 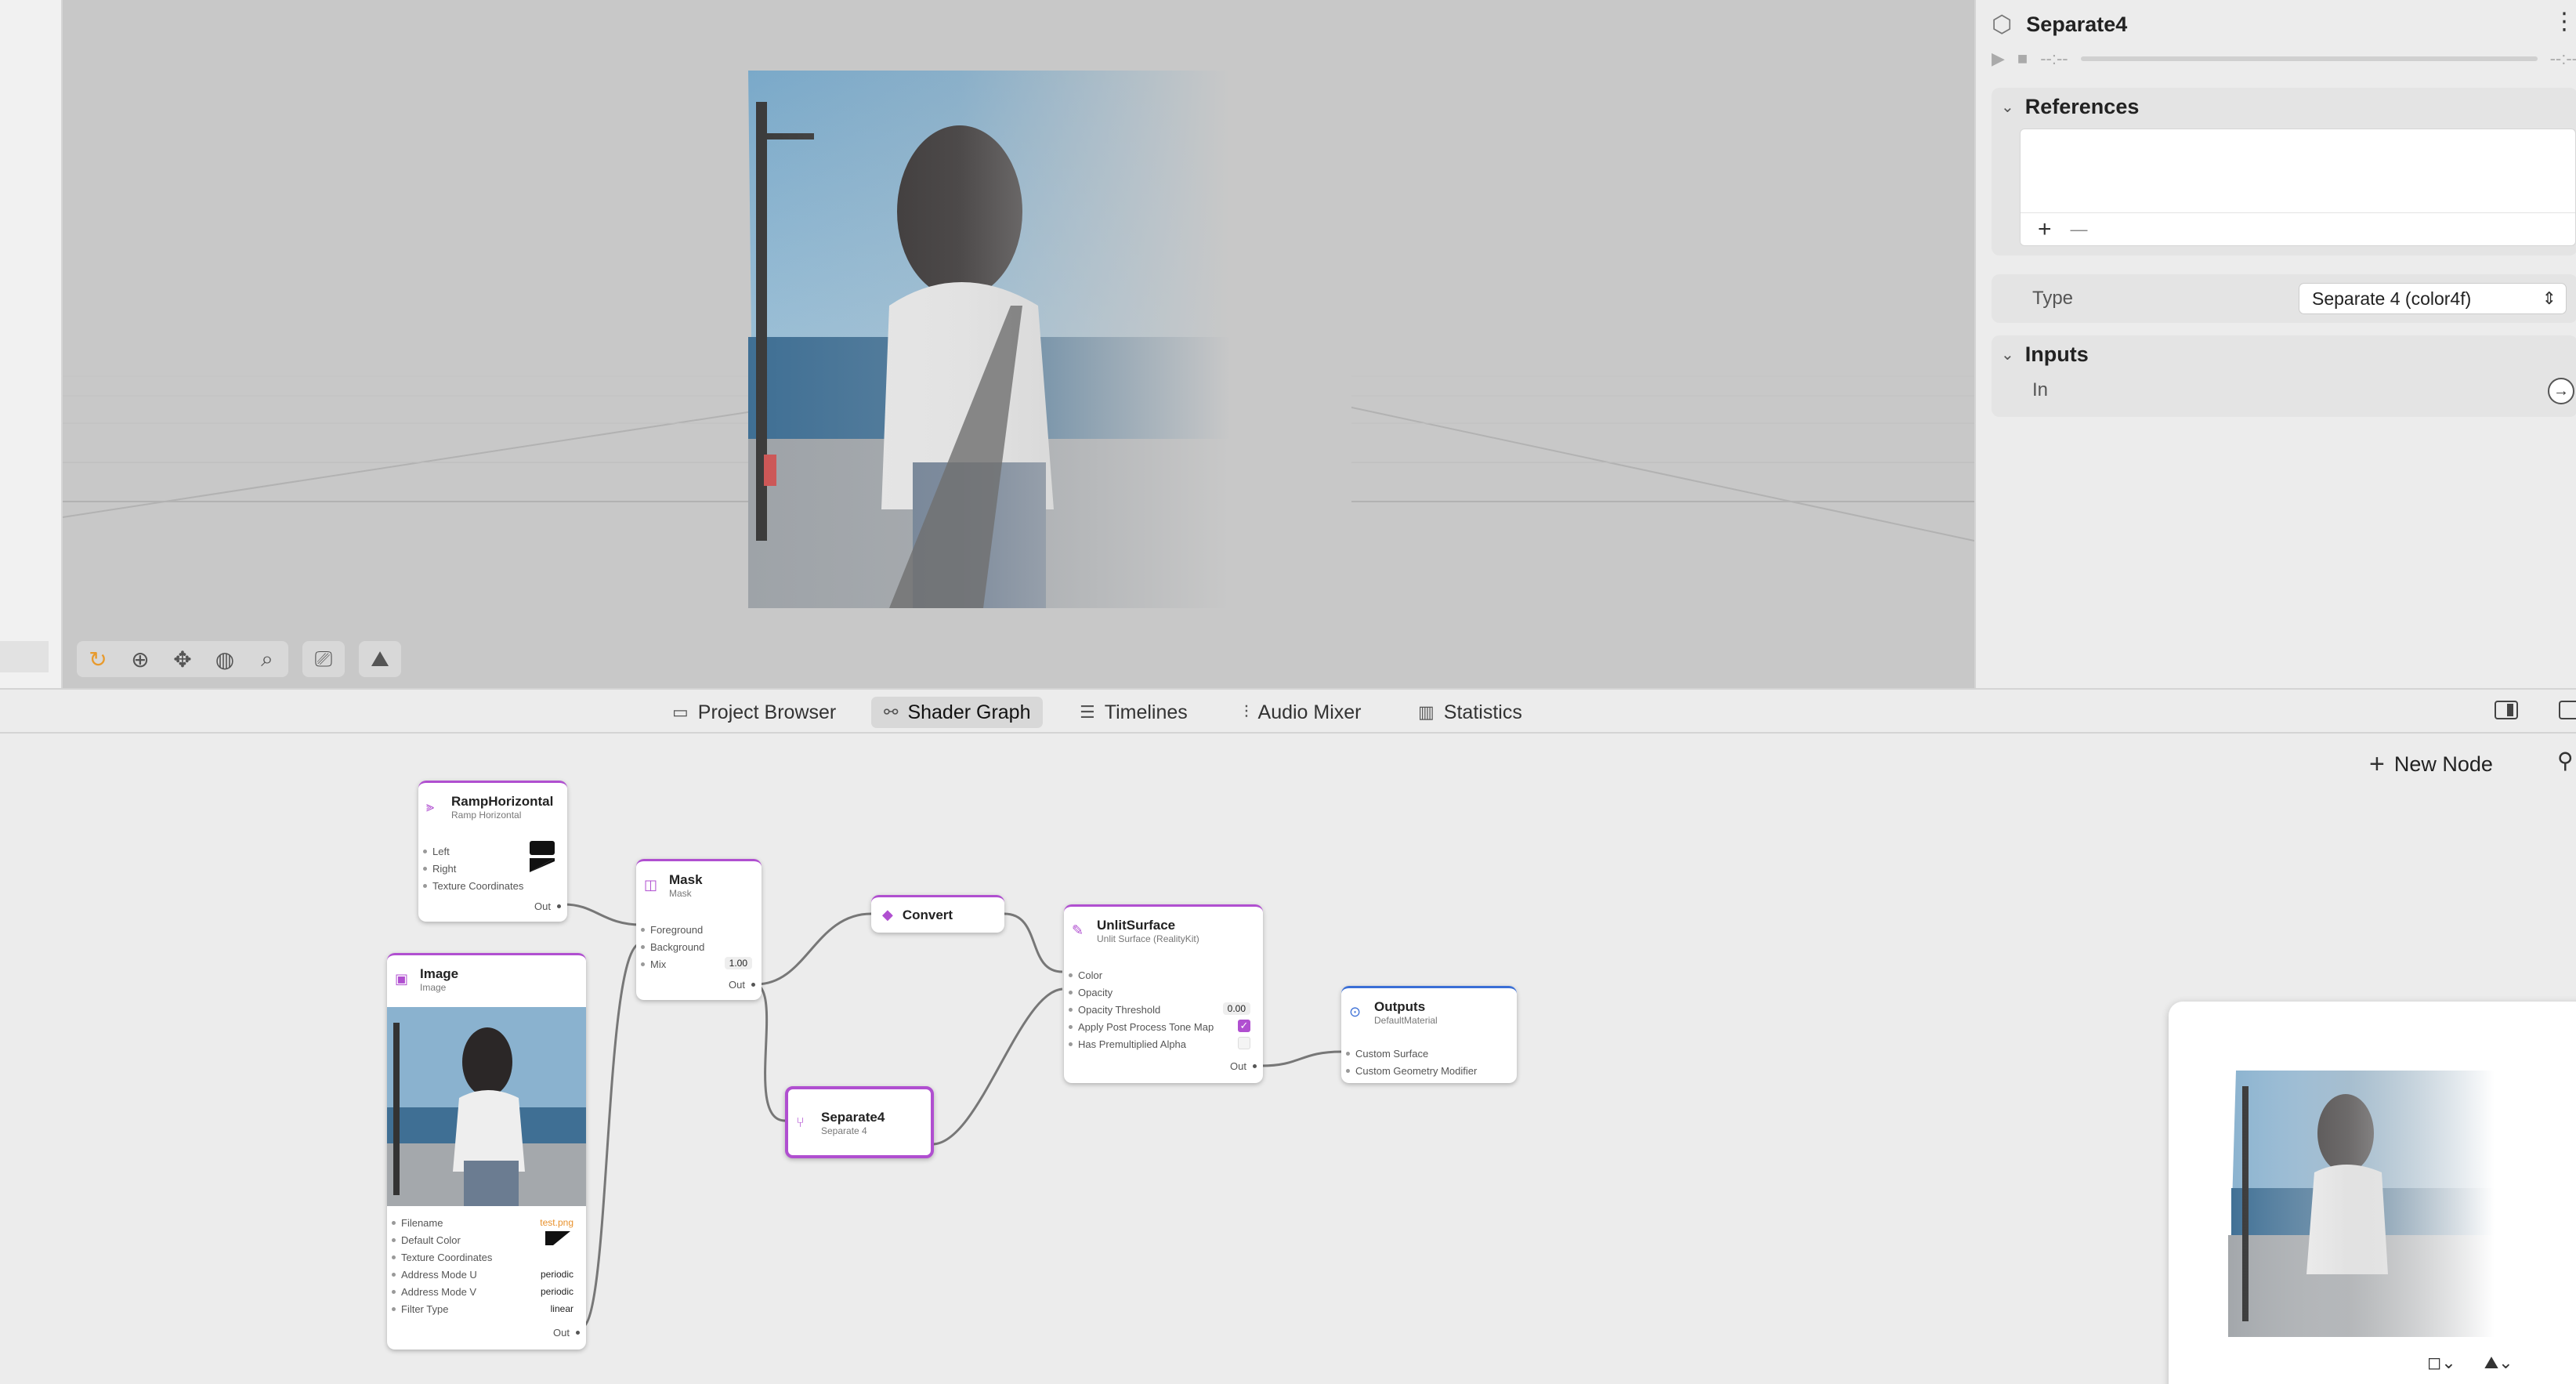 What do you see at coordinates (140, 659) in the screenshot?
I see `pan-target-tool-icon: ⊕` at bounding box center [140, 659].